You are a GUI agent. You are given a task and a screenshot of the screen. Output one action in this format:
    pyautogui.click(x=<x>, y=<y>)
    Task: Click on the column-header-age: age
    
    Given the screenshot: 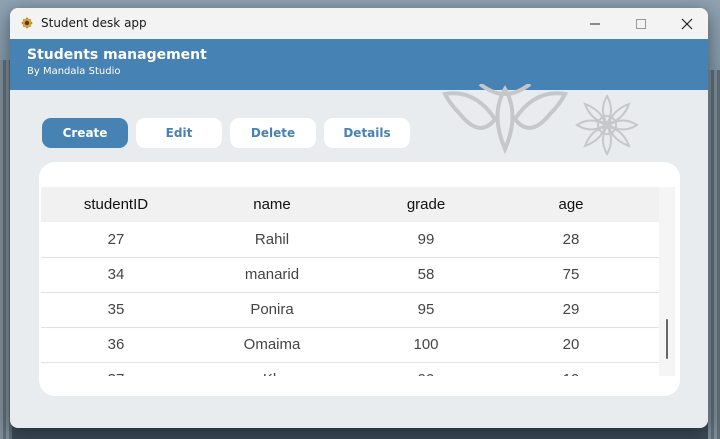 What is the action you would take?
    pyautogui.click(x=571, y=204)
    